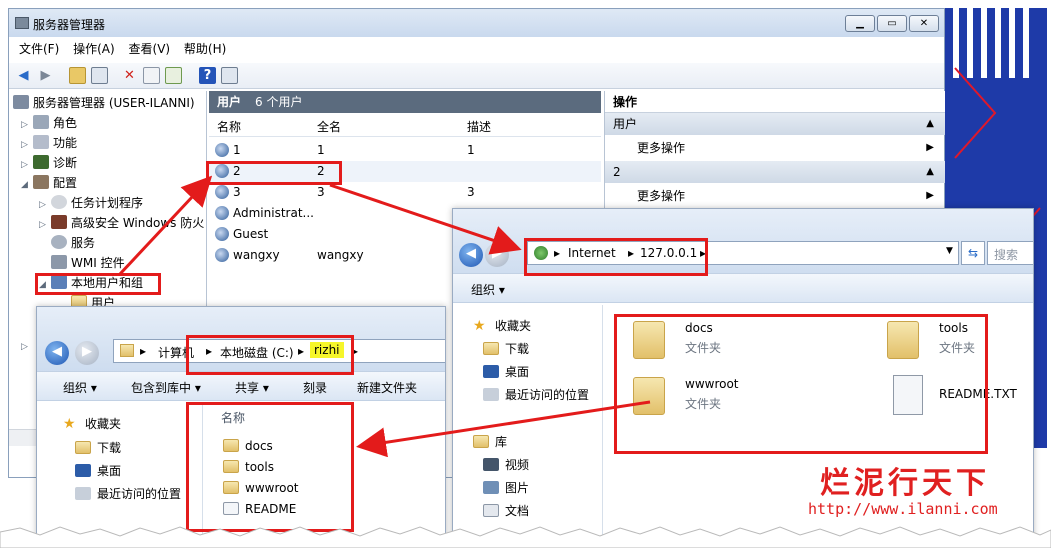  What do you see at coordinates (127, 350) in the screenshot?
I see `folder-icon` at bounding box center [127, 350].